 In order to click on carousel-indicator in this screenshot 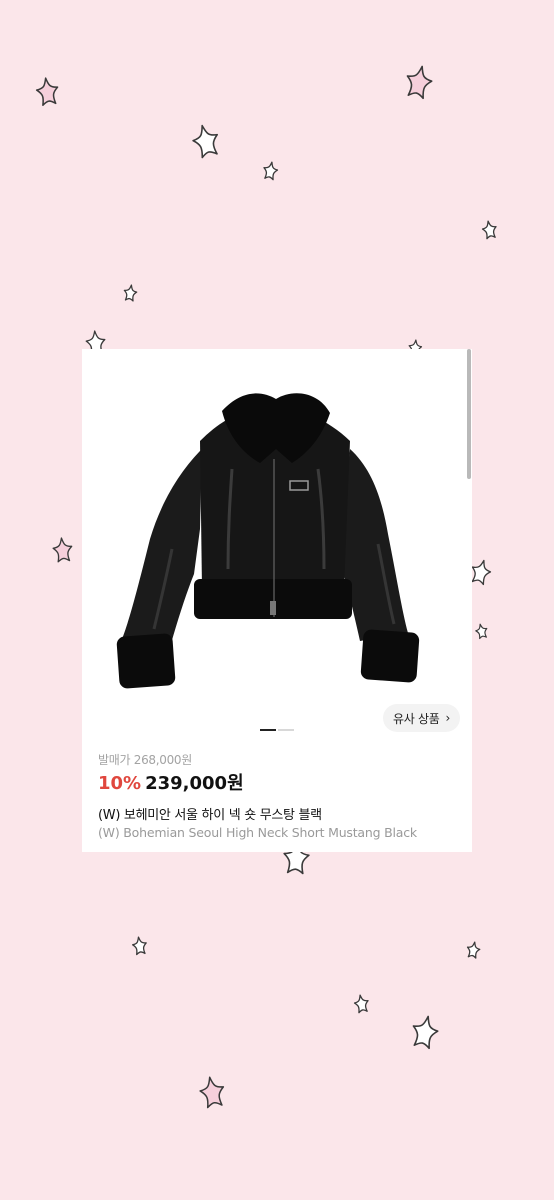, I will do `click(277, 730)`.